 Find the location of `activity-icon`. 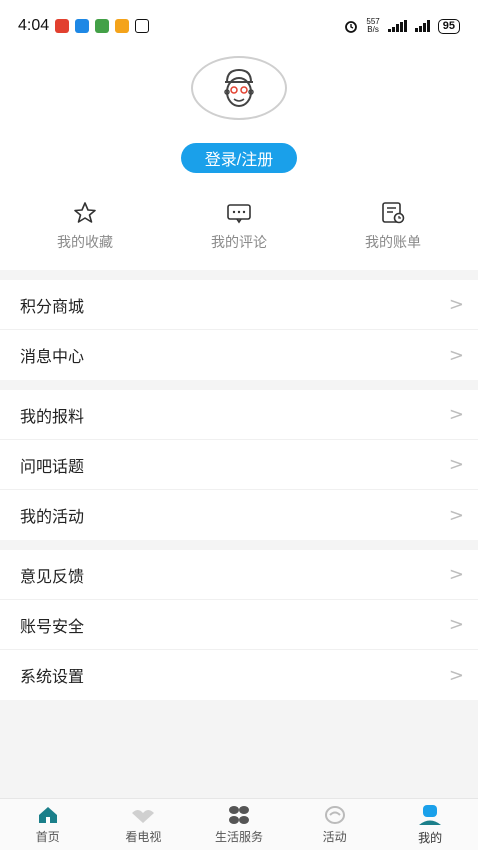

activity-icon is located at coordinates (334, 814).